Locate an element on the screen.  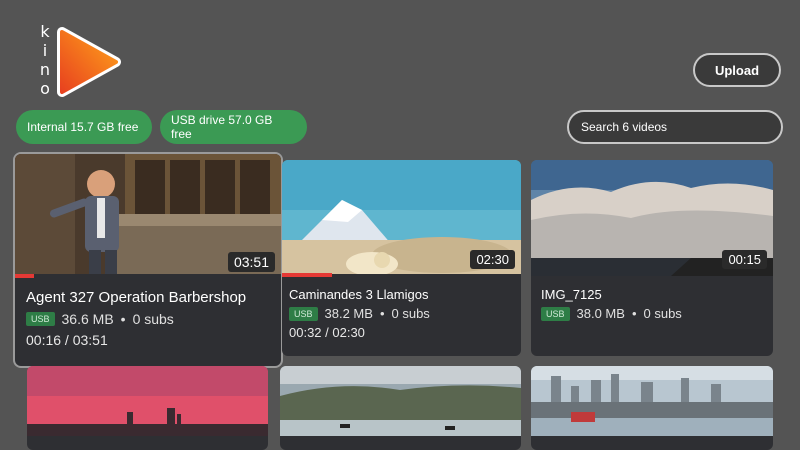
playback-position: 00:16 / 03:51 is located at coordinates (67, 340).